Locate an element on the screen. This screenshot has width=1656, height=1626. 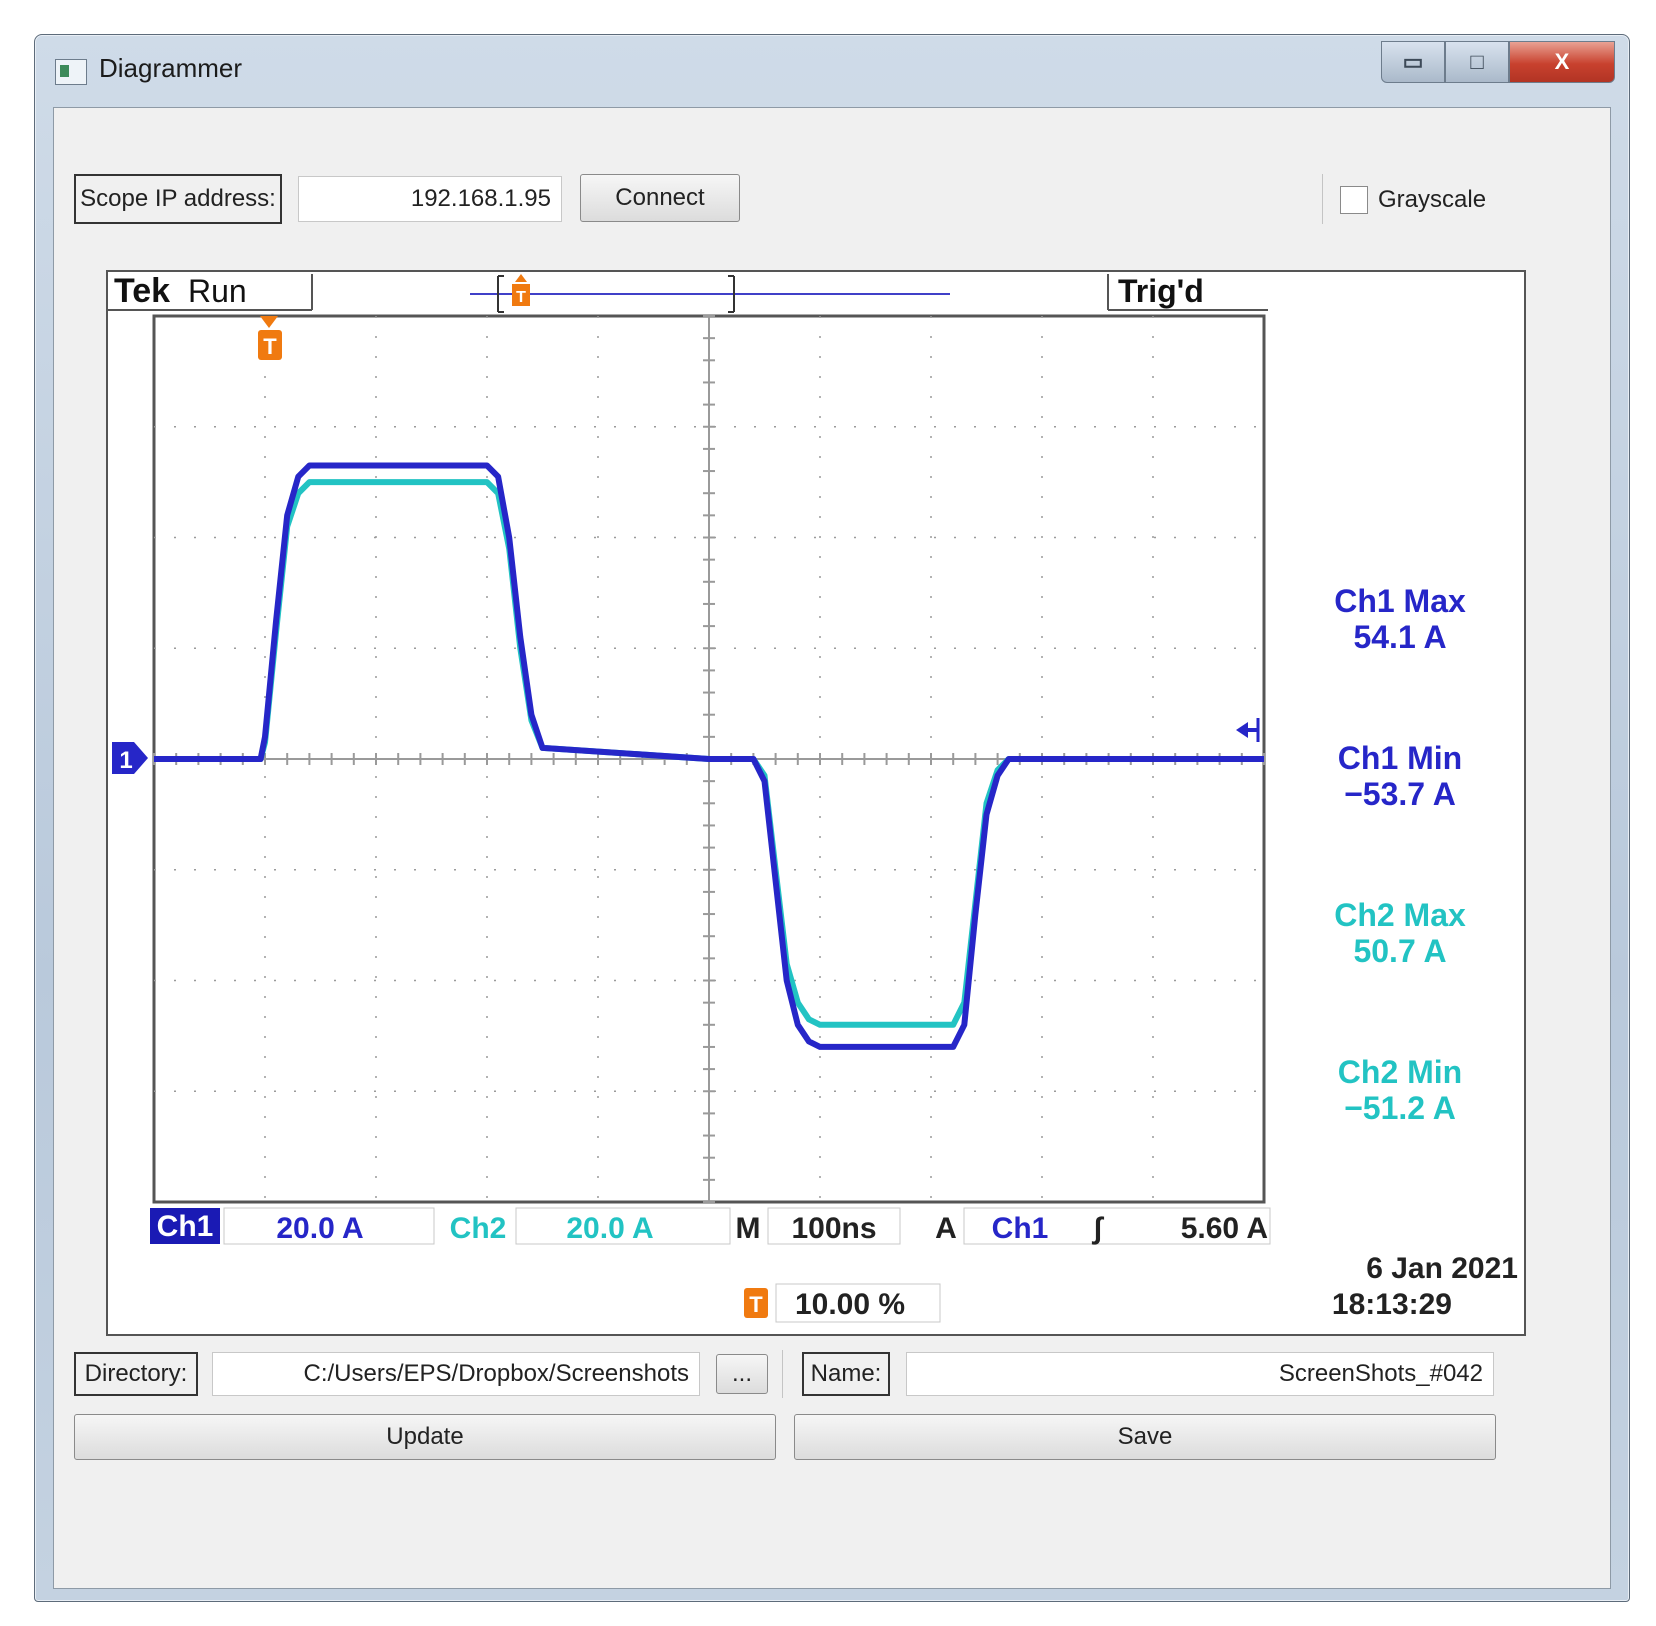
ch2-status-label: Ch2 is located at coordinates (478, 1228).